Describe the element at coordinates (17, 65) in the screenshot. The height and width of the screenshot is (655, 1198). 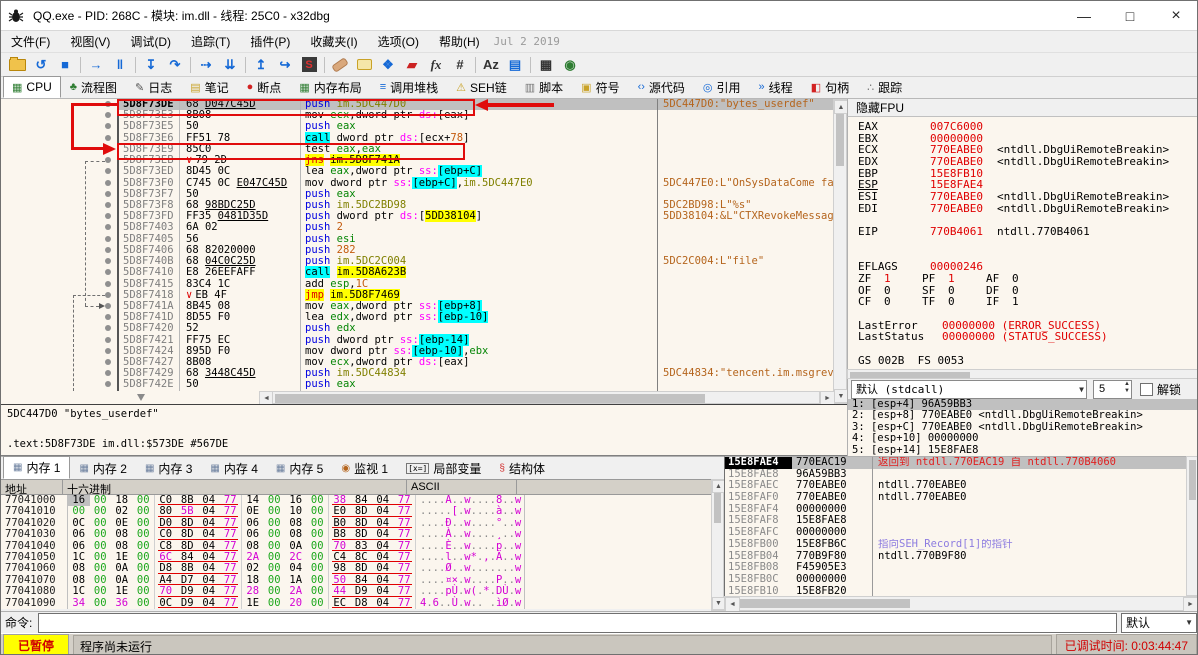
I see `open-file-button` at that location.